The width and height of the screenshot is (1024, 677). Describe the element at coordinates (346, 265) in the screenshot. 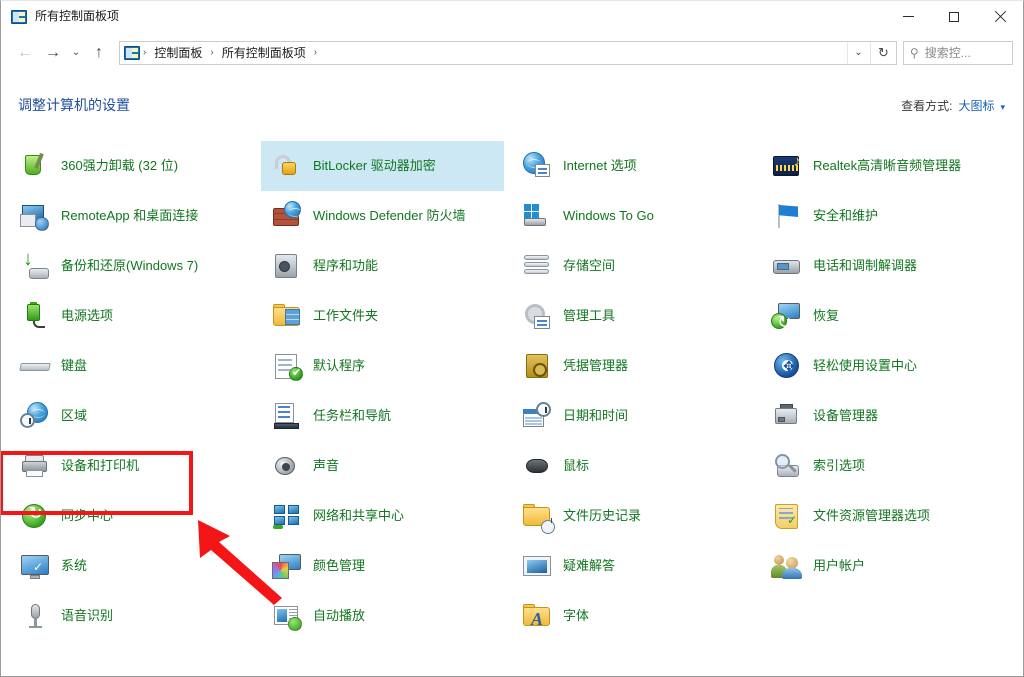

I see `control-panel-item-label: 程序和功能` at that location.